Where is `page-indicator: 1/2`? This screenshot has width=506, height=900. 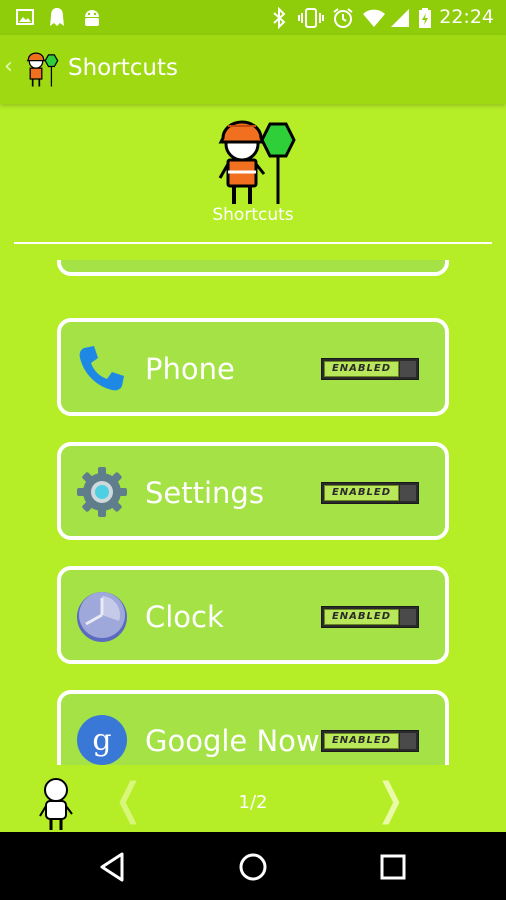 page-indicator: 1/2 is located at coordinates (253, 802).